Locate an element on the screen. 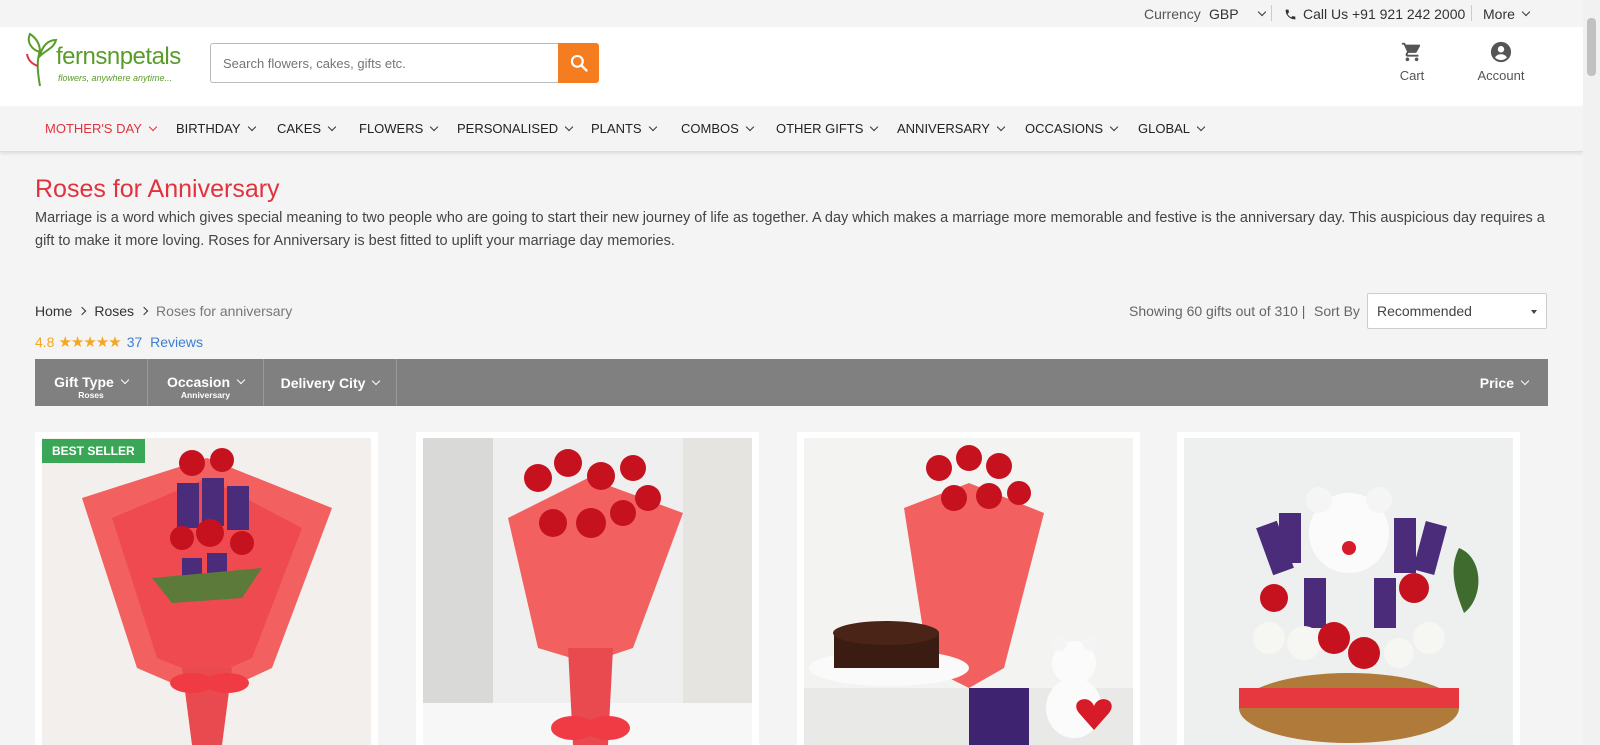 The image size is (1600, 745). rating-summary: 4.8 ★★★★★ 37 Reviews is located at coordinates (119, 342).